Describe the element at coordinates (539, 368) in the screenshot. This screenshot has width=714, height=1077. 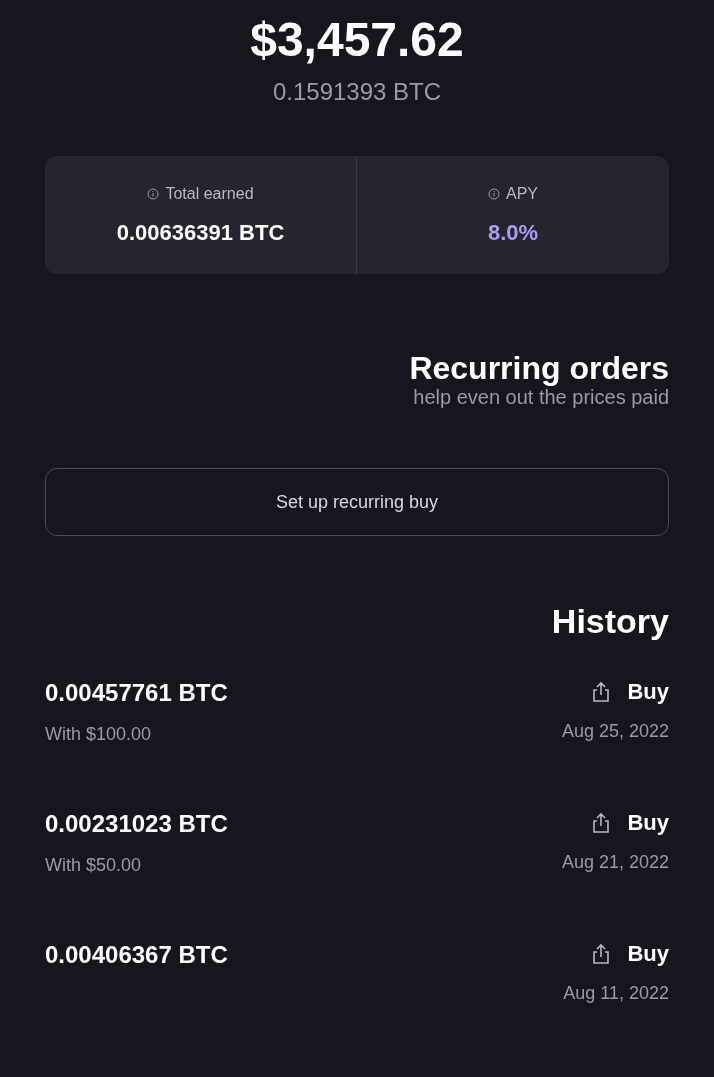
I see `section-title: Recurring orders` at that location.